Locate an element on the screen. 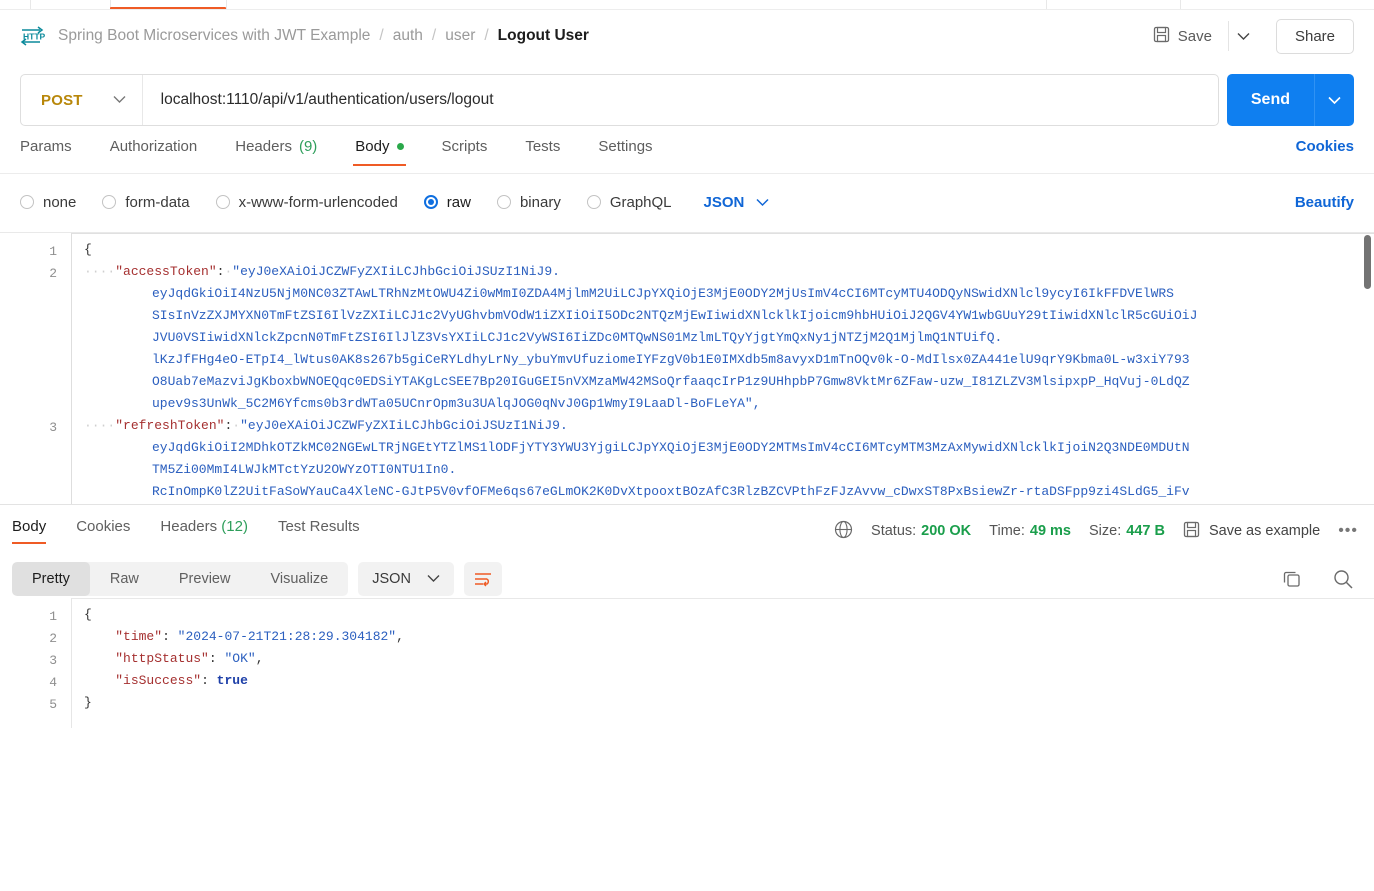 The height and width of the screenshot is (891, 1374). breadcrumb-request-name: Logout User is located at coordinates (543, 36).